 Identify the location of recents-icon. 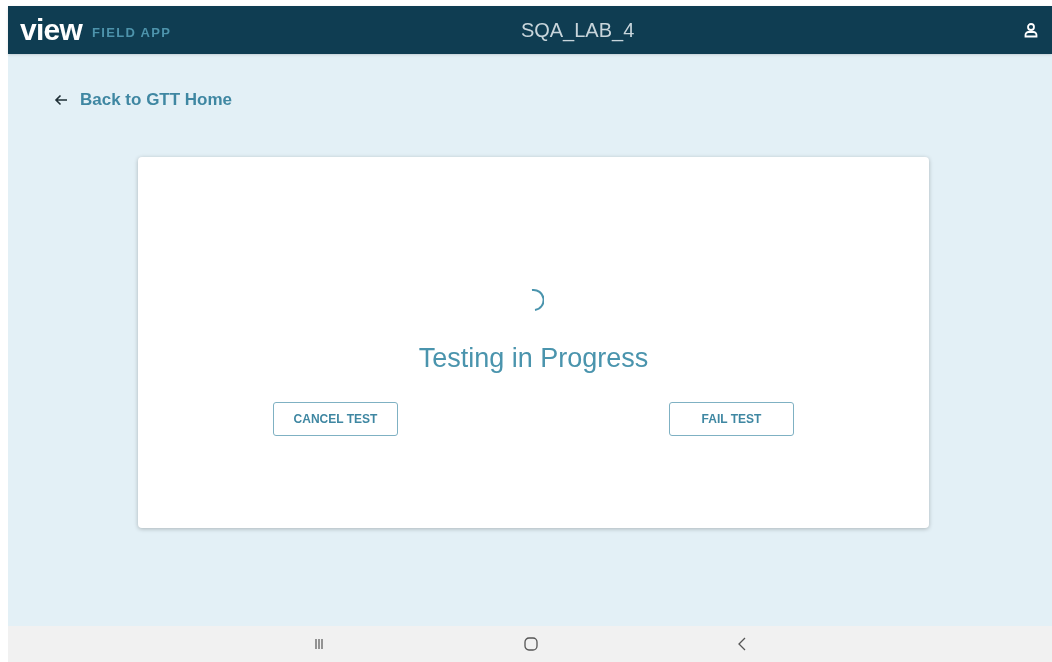
(319, 644).